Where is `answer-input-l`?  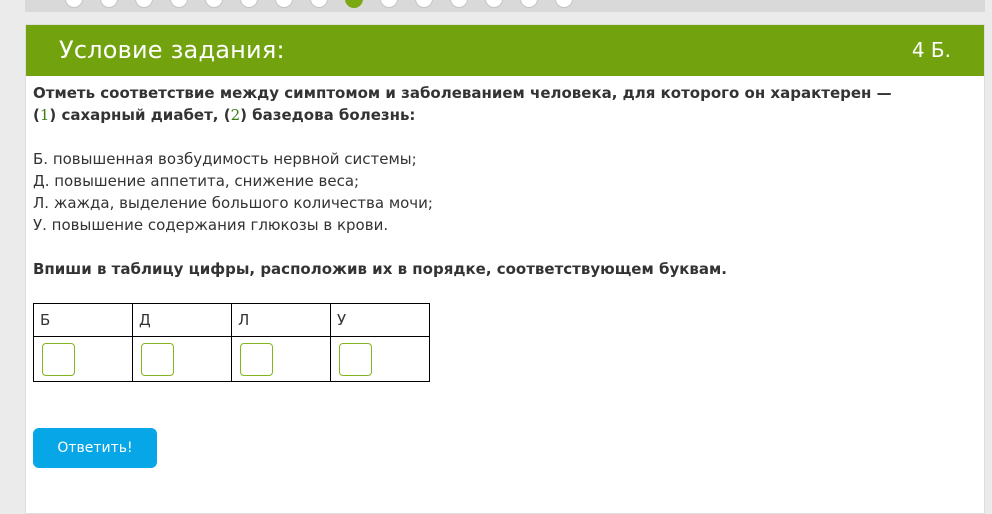
answer-input-l is located at coordinates (256, 359).